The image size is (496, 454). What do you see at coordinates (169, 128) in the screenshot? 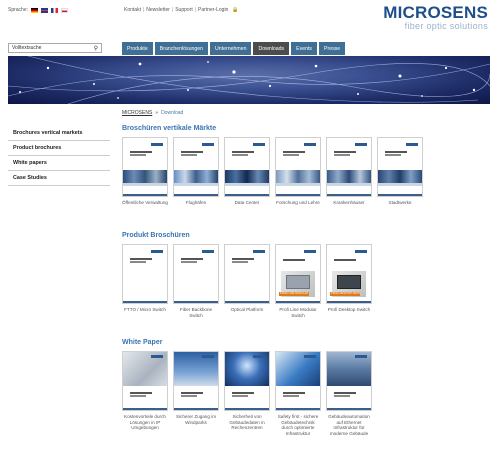
I see `section-title-vertical-markets: Broschüren vertikale Märkte` at bounding box center [169, 128].